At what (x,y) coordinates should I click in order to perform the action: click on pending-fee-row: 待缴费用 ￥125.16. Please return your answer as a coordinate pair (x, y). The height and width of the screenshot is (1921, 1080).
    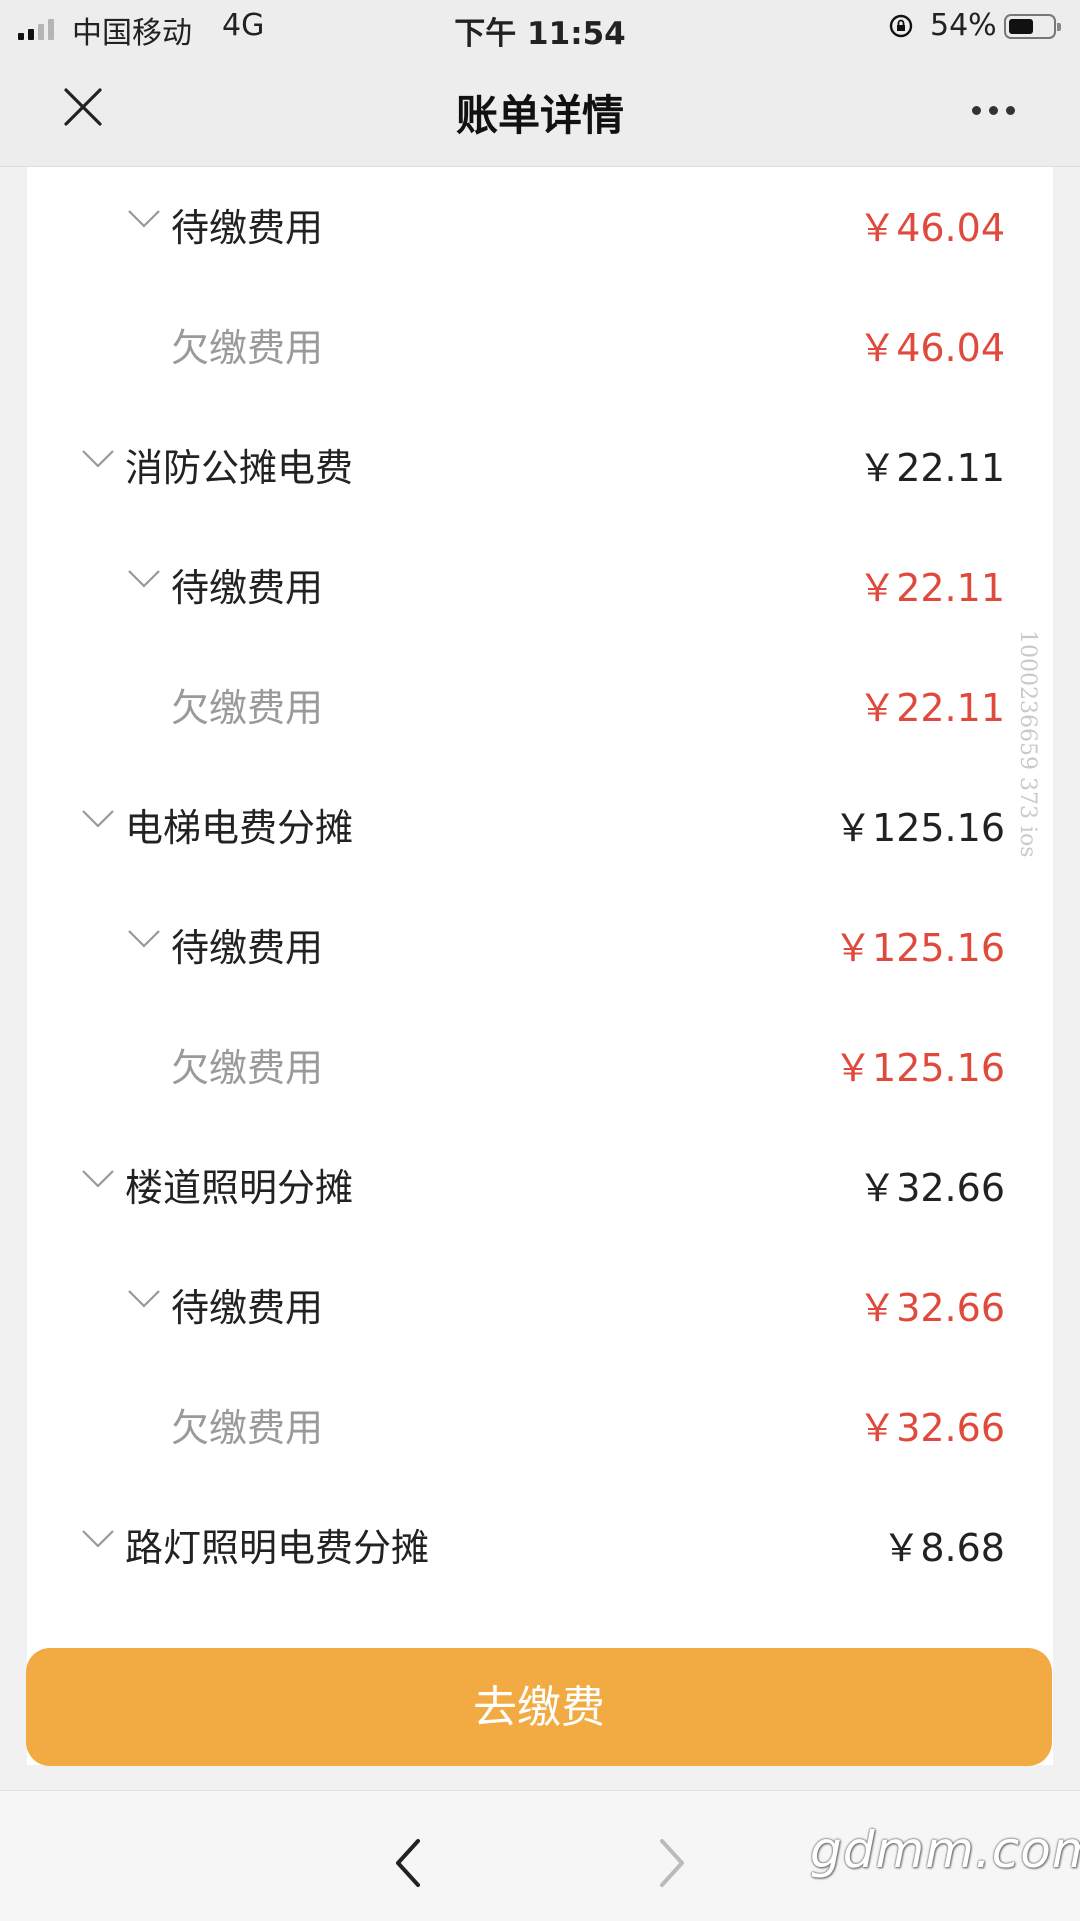
    Looking at the image, I should click on (540, 947).